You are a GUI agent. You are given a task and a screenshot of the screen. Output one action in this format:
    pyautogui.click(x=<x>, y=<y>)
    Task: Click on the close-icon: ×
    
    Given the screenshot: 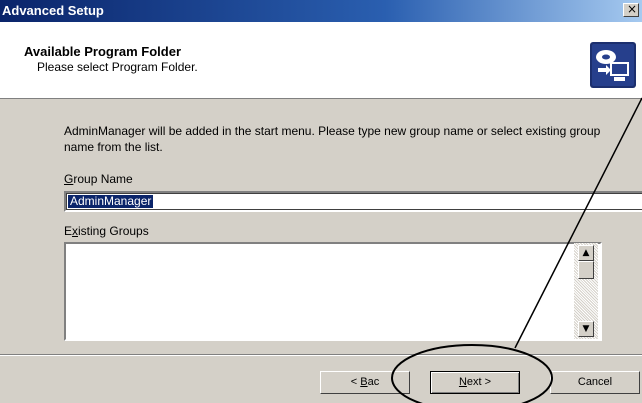 What is the action you would take?
    pyautogui.click(x=632, y=9)
    